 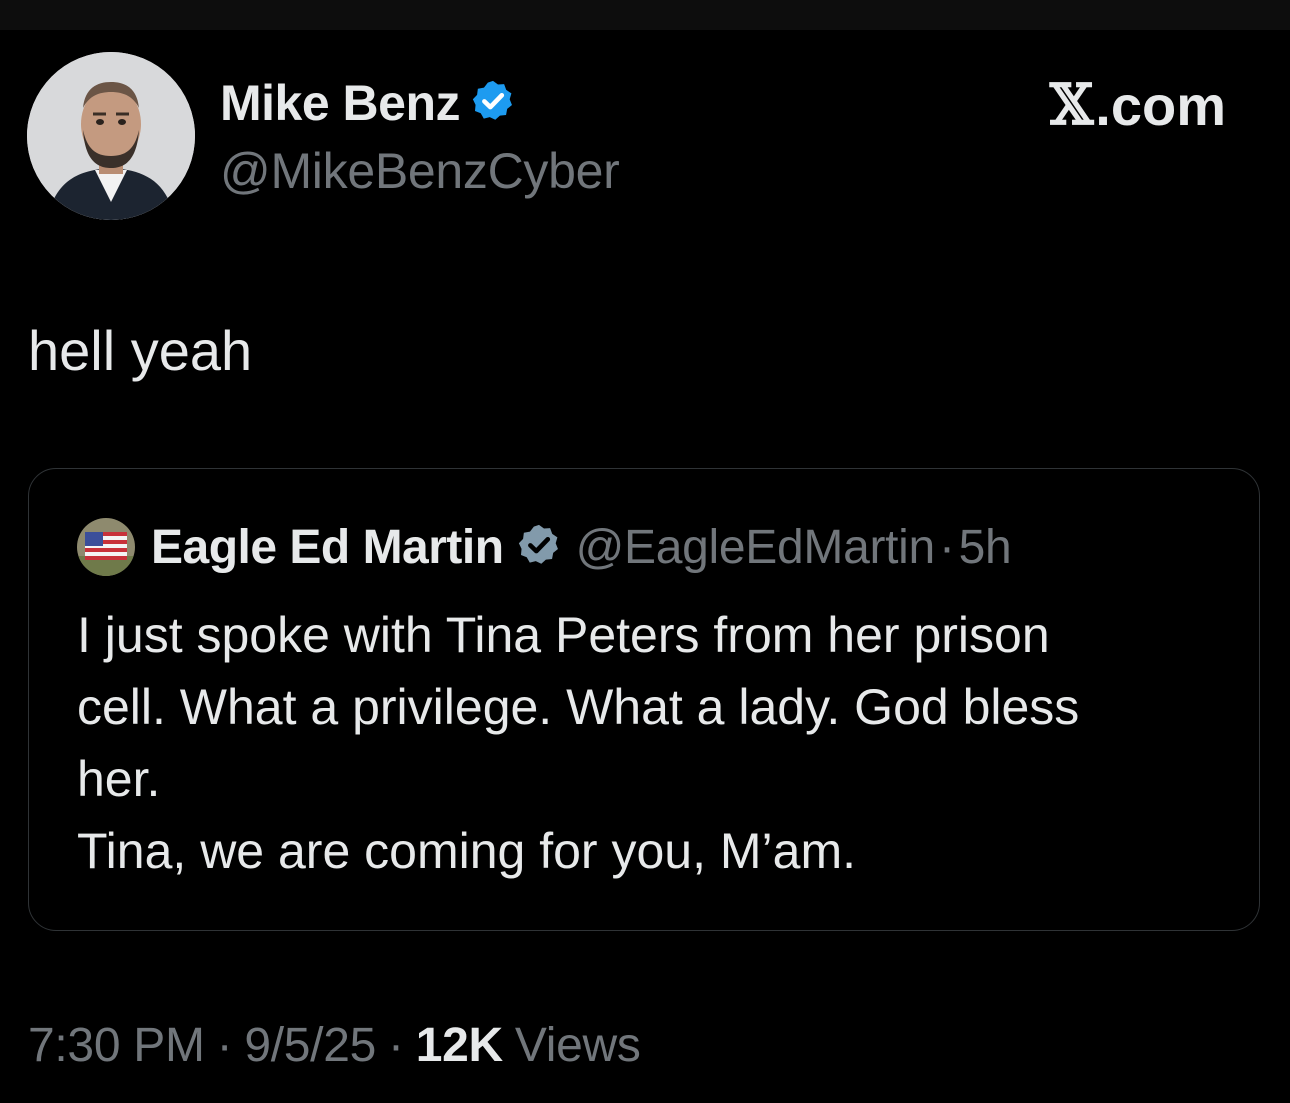 What do you see at coordinates (756, 547) in the screenshot?
I see `quoted-author-handle: @EagleEdMartin` at bounding box center [756, 547].